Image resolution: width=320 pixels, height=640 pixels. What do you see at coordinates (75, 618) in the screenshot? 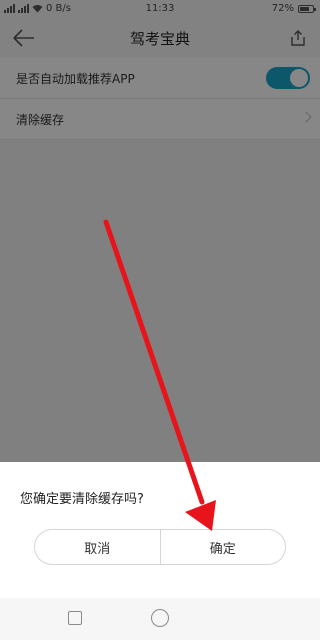
I see `recent-apps-icon` at bounding box center [75, 618].